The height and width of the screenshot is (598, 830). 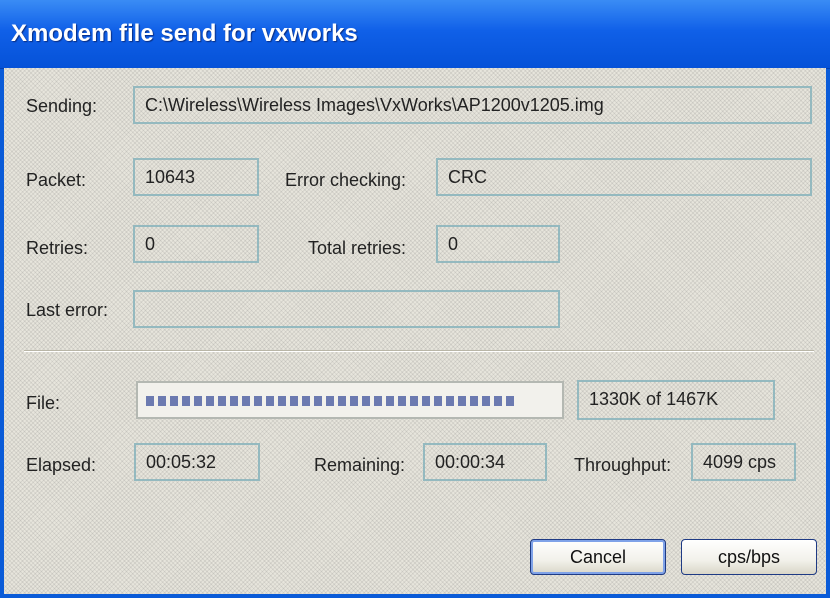 I want to click on retries-label: Retries:, so click(x=57, y=248).